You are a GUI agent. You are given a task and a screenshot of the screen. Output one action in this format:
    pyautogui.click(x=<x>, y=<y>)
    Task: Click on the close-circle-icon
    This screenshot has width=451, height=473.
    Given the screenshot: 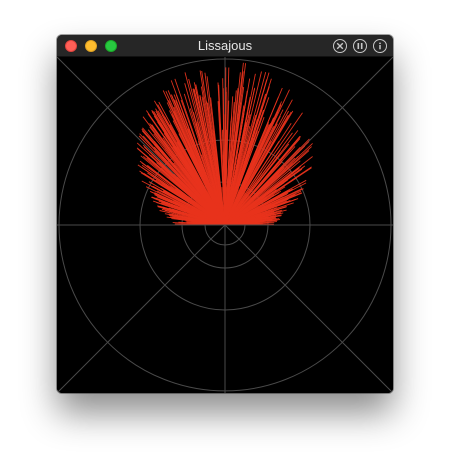 What is the action you would take?
    pyautogui.click(x=340, y=46)
    